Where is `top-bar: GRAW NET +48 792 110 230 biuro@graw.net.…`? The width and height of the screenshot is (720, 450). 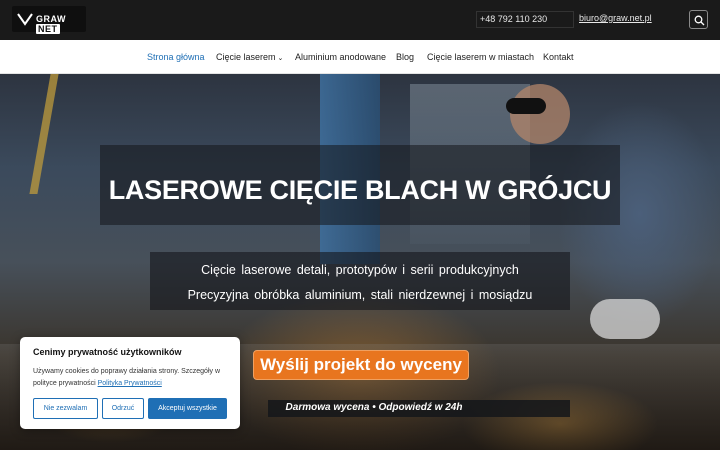
top-bar: GRAW NET +48 792 110 230 biuro@graw.net.… is located at coordinates (360, 20).